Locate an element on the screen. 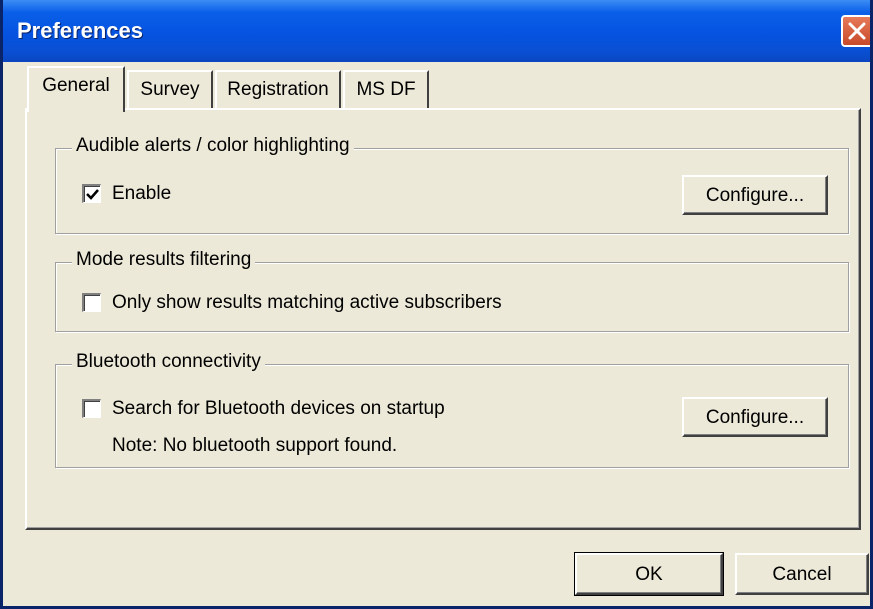 This screenshot has height=609, width=873. tab-registration-label: Registration is located at coordinates (278, 89).